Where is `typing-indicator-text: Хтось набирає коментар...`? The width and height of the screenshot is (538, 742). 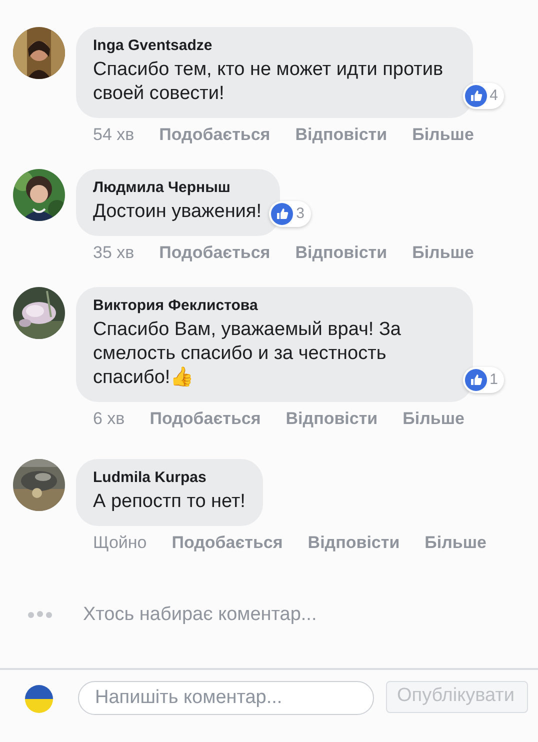 typing-indicator-text: Хтось набирає коментар... is located at coordinates (200, 615).